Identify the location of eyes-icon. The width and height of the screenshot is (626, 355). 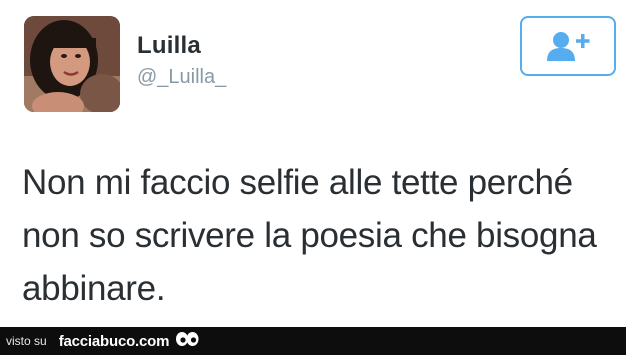
(187, 341).